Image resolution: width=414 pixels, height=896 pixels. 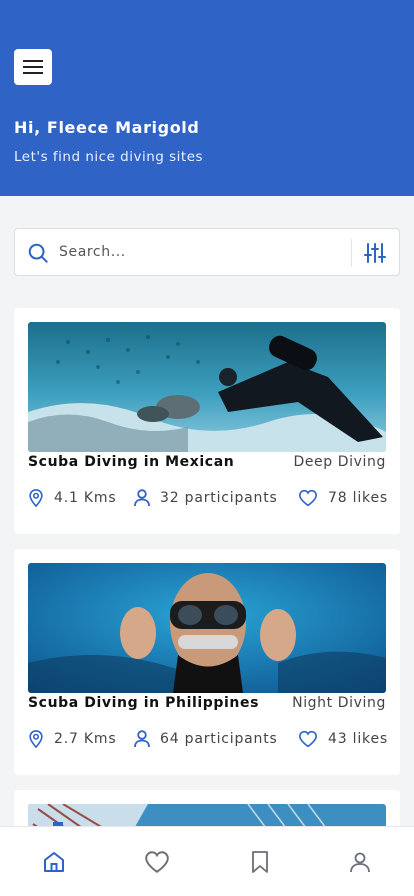 I want to click on likes-meta: 43 likes, so click(x=343, y=739).